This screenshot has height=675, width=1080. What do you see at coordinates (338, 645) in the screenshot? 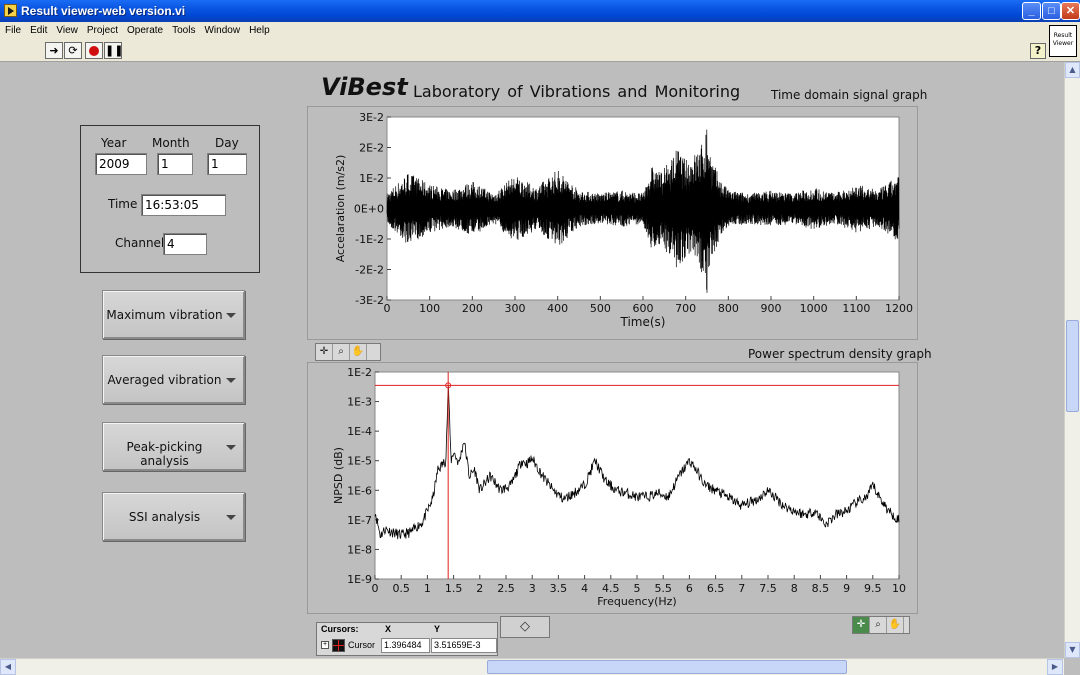
I see `cursor-color-swatch` at bounding box center [338, 645].